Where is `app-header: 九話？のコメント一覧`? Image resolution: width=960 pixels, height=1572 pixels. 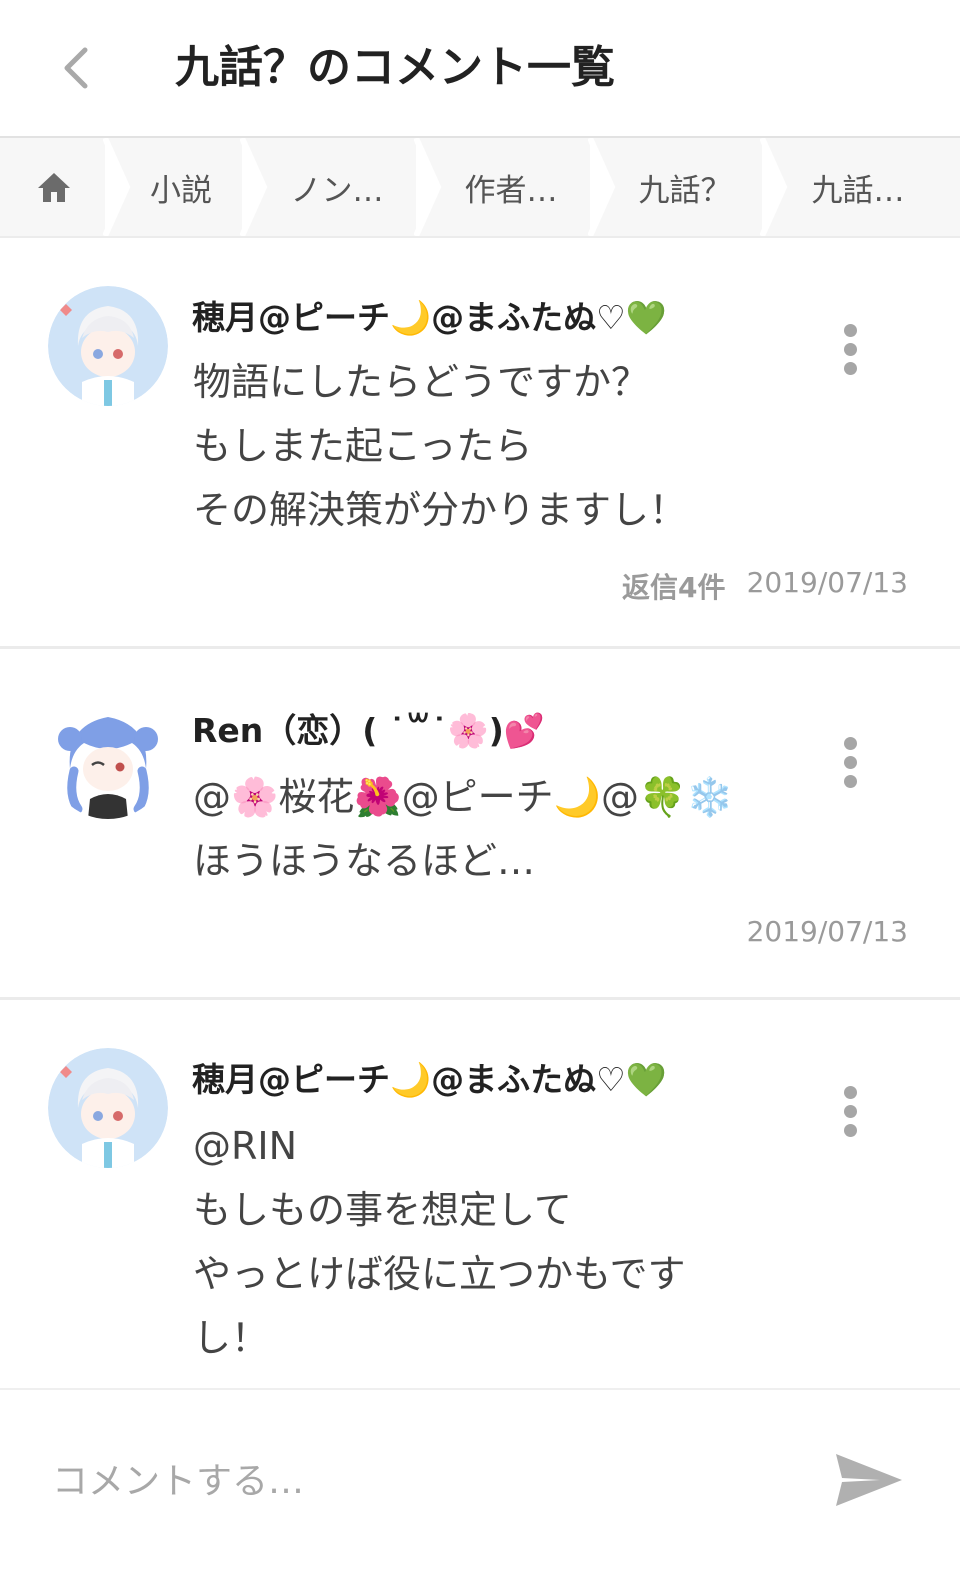 app-header: 九話？のコメント一覧 is located at coordinates (480, 69).